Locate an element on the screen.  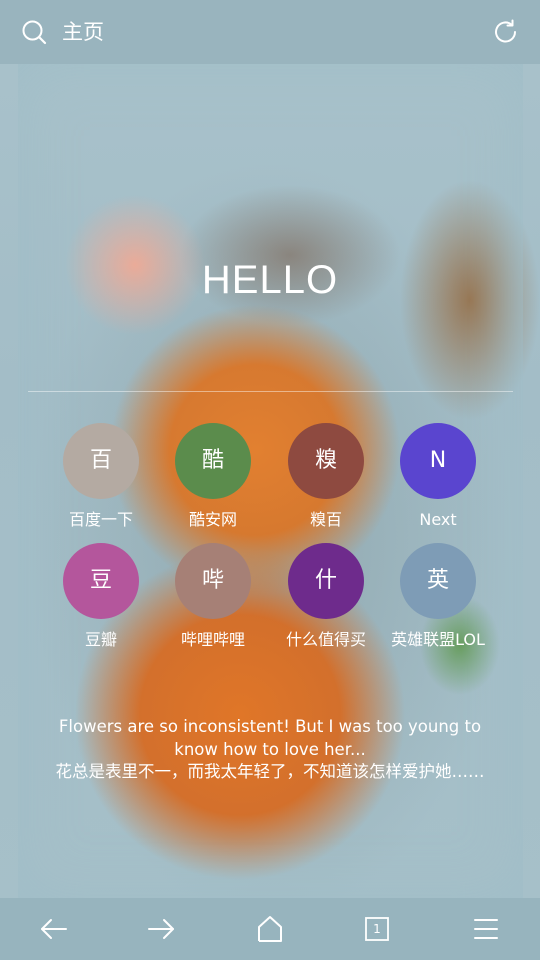
home-icon is located at coordinates (270, 929).